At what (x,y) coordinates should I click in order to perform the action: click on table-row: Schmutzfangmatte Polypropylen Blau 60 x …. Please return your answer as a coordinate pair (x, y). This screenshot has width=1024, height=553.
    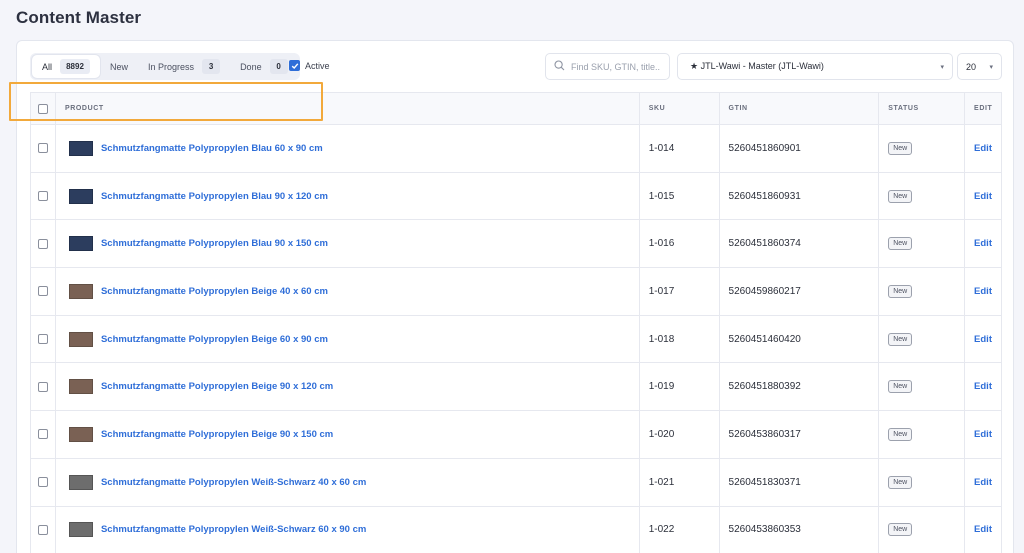
    Looking at the image, I should click on (516, 149).